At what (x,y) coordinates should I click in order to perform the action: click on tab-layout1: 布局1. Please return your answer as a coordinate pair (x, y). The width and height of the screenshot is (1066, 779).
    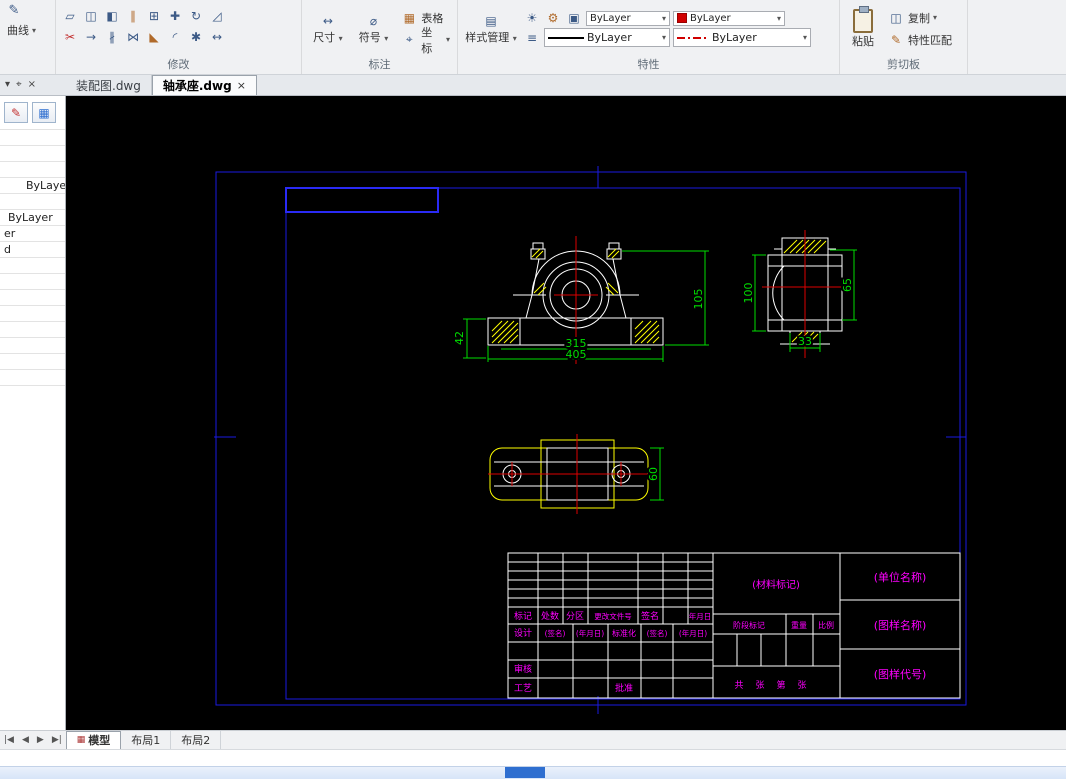
    Looking at the image, I should click on (146, 740).